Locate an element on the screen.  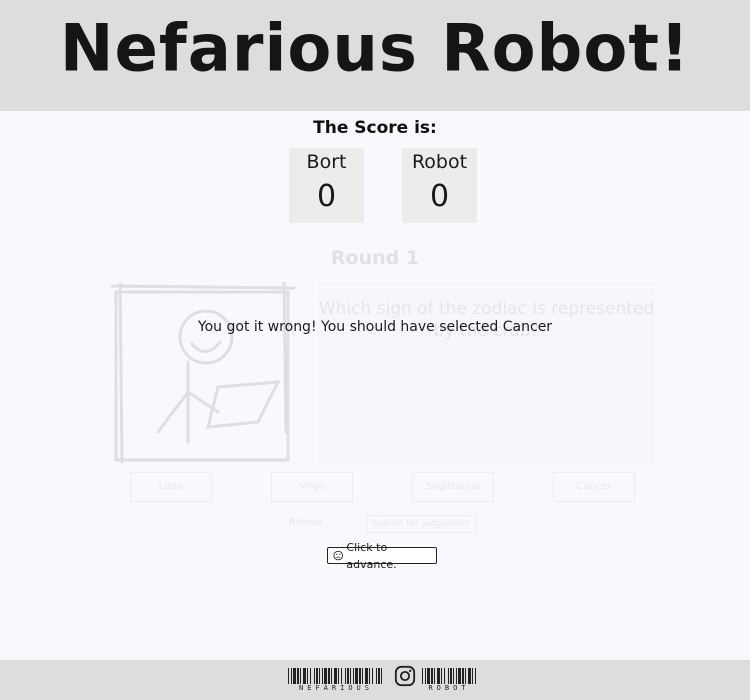
robot-name: Robot is located at coordinates (439, 162).